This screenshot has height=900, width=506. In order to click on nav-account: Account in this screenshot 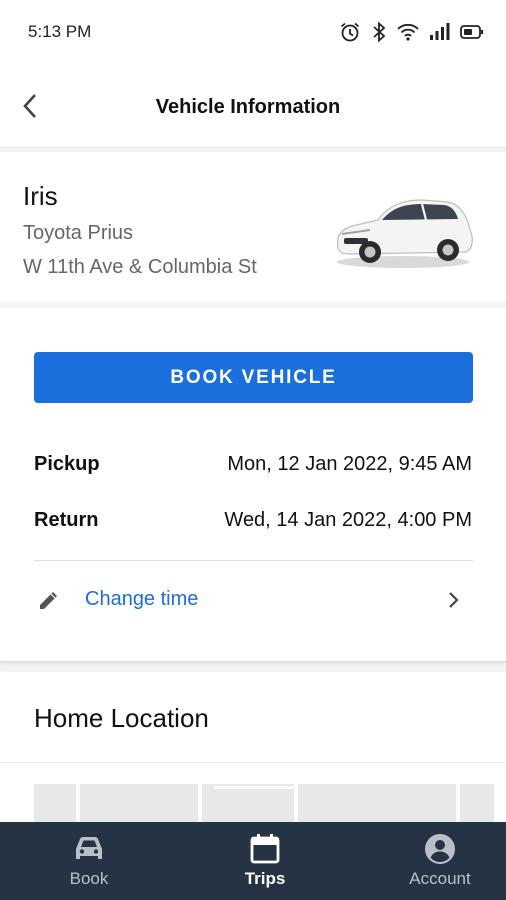, I will do `click(431, 861)`.